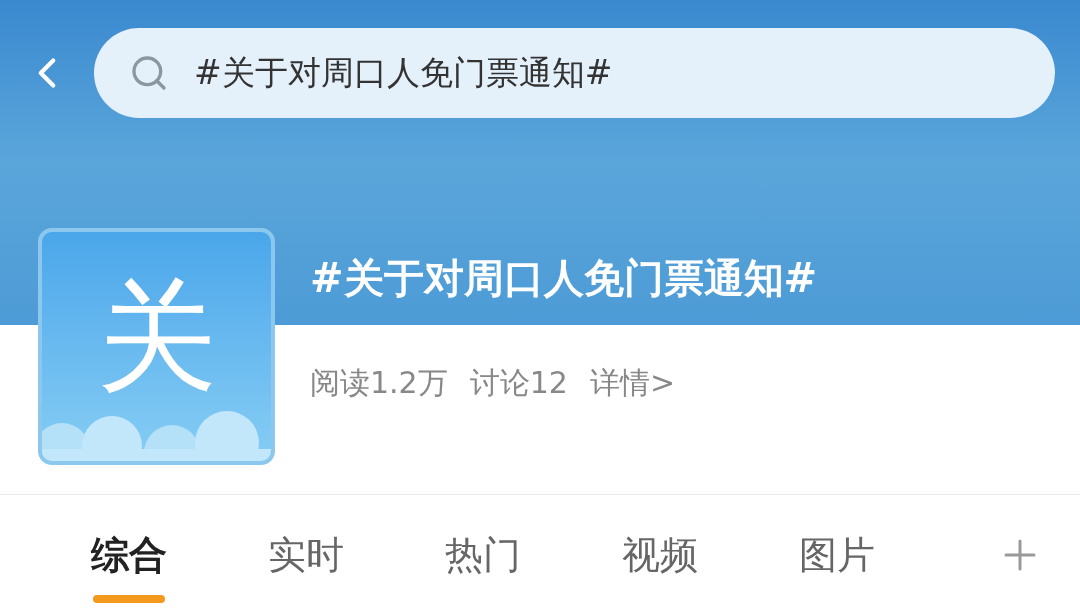 This screenshot has height=615, width=1080. What do you see at coordinates (129, 599) in the screenshot?
I see `selected-indicator` at bounding box center [129, 599].